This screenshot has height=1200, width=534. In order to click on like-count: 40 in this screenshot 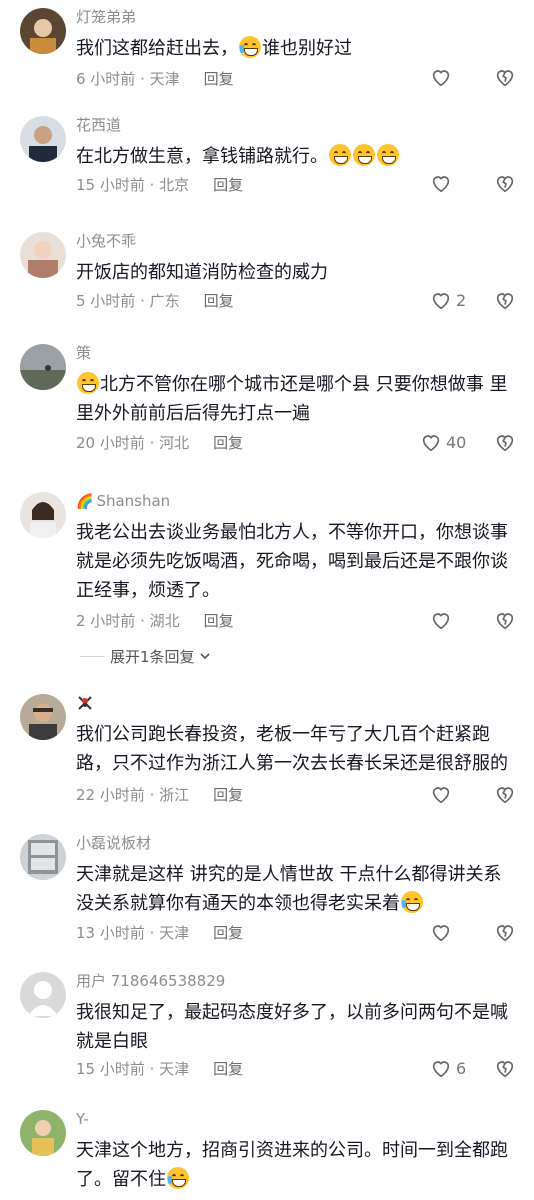, I will do `click(456, 442)`.